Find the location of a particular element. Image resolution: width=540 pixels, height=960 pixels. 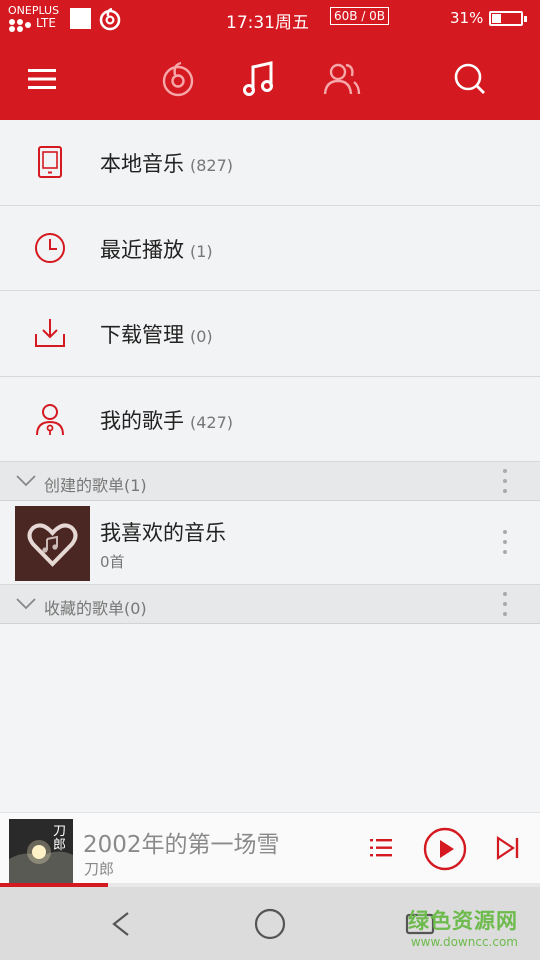

playlist-icon is located at coordinates (381, 848).